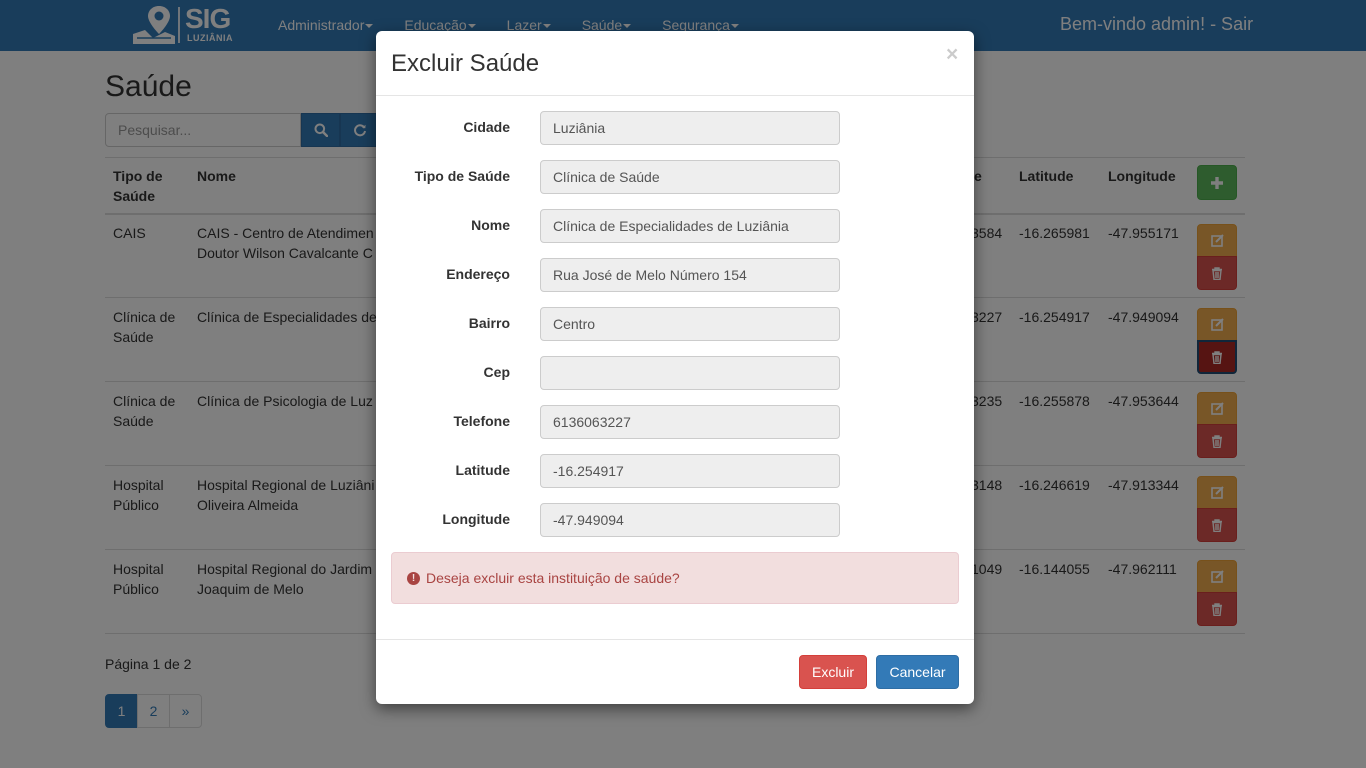  Describe the element at coordinates (690, 373) in the screenshot. I see `cep-field` at that location.